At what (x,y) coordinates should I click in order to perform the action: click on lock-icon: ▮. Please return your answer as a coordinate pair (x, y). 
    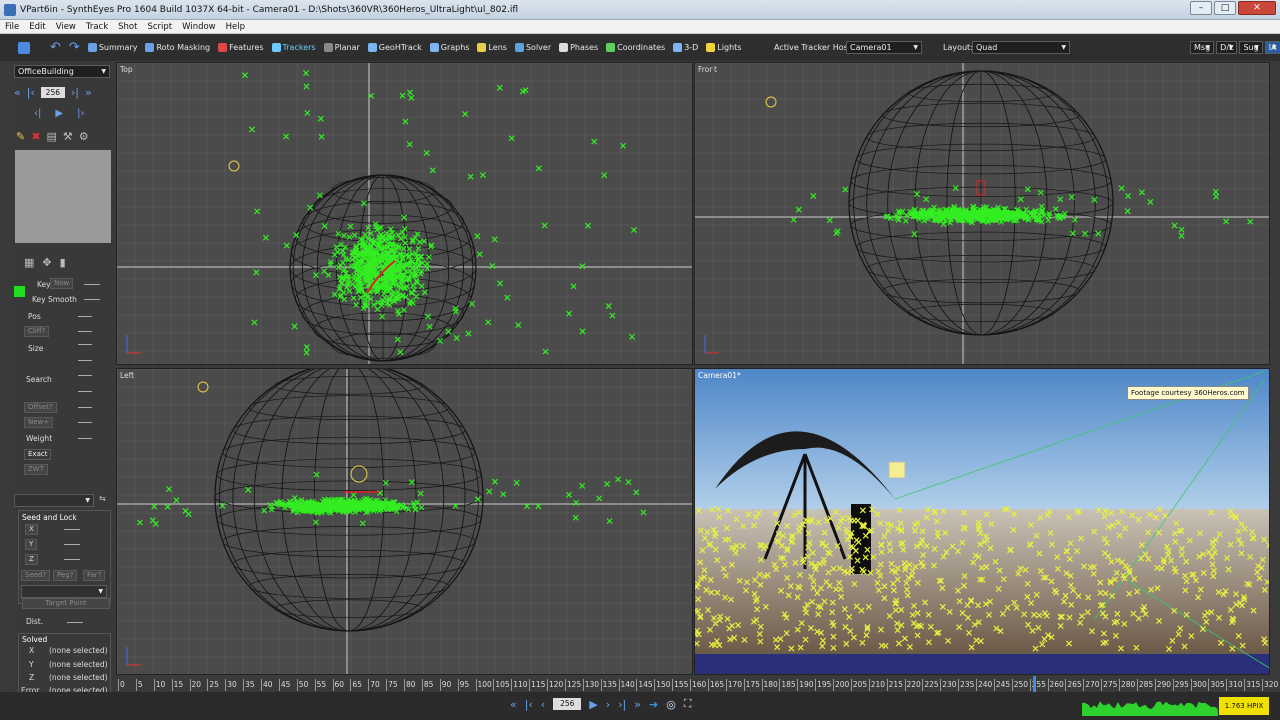
    Looking at the image, I should click on (63, 262).